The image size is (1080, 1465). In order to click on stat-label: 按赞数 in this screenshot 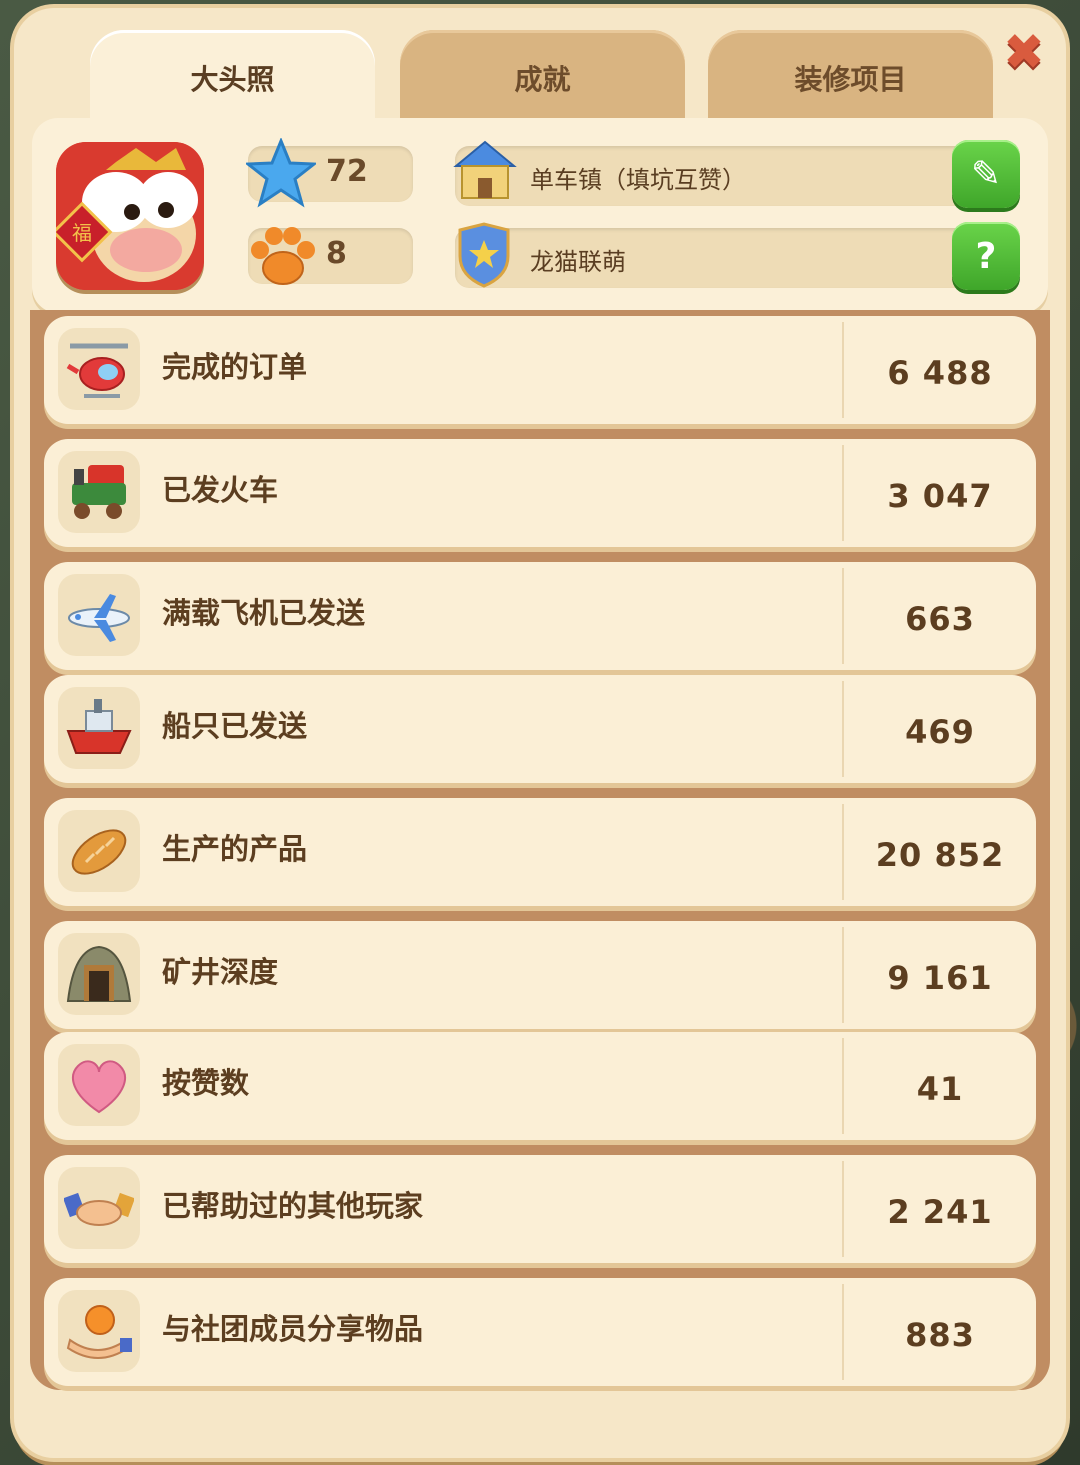, I will do `click(206, 1083)`.